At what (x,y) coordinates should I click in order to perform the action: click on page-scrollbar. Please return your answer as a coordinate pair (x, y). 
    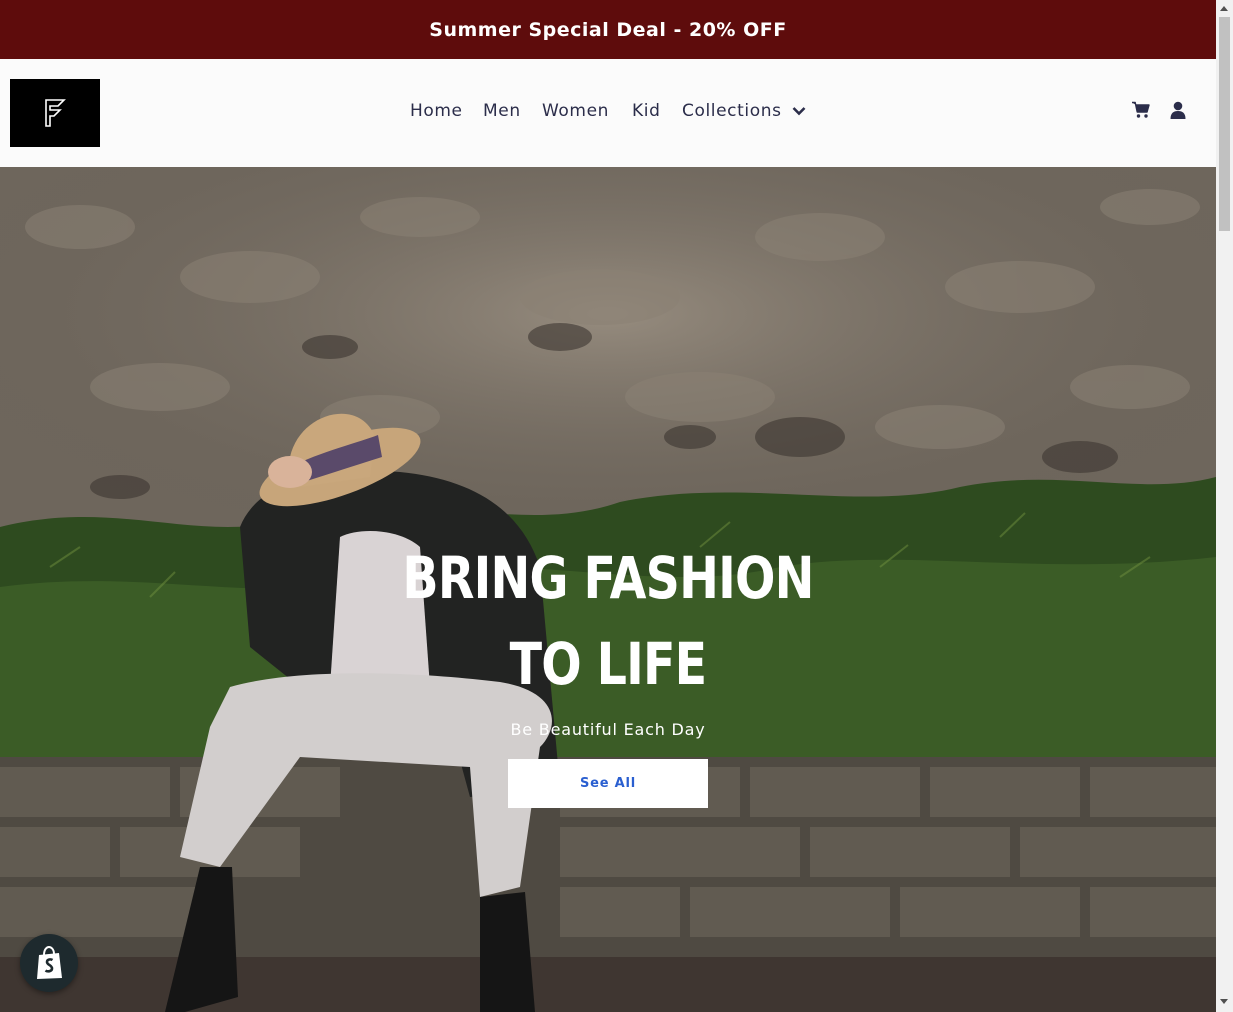
    Looking at the image, I should click on (1224, 506).